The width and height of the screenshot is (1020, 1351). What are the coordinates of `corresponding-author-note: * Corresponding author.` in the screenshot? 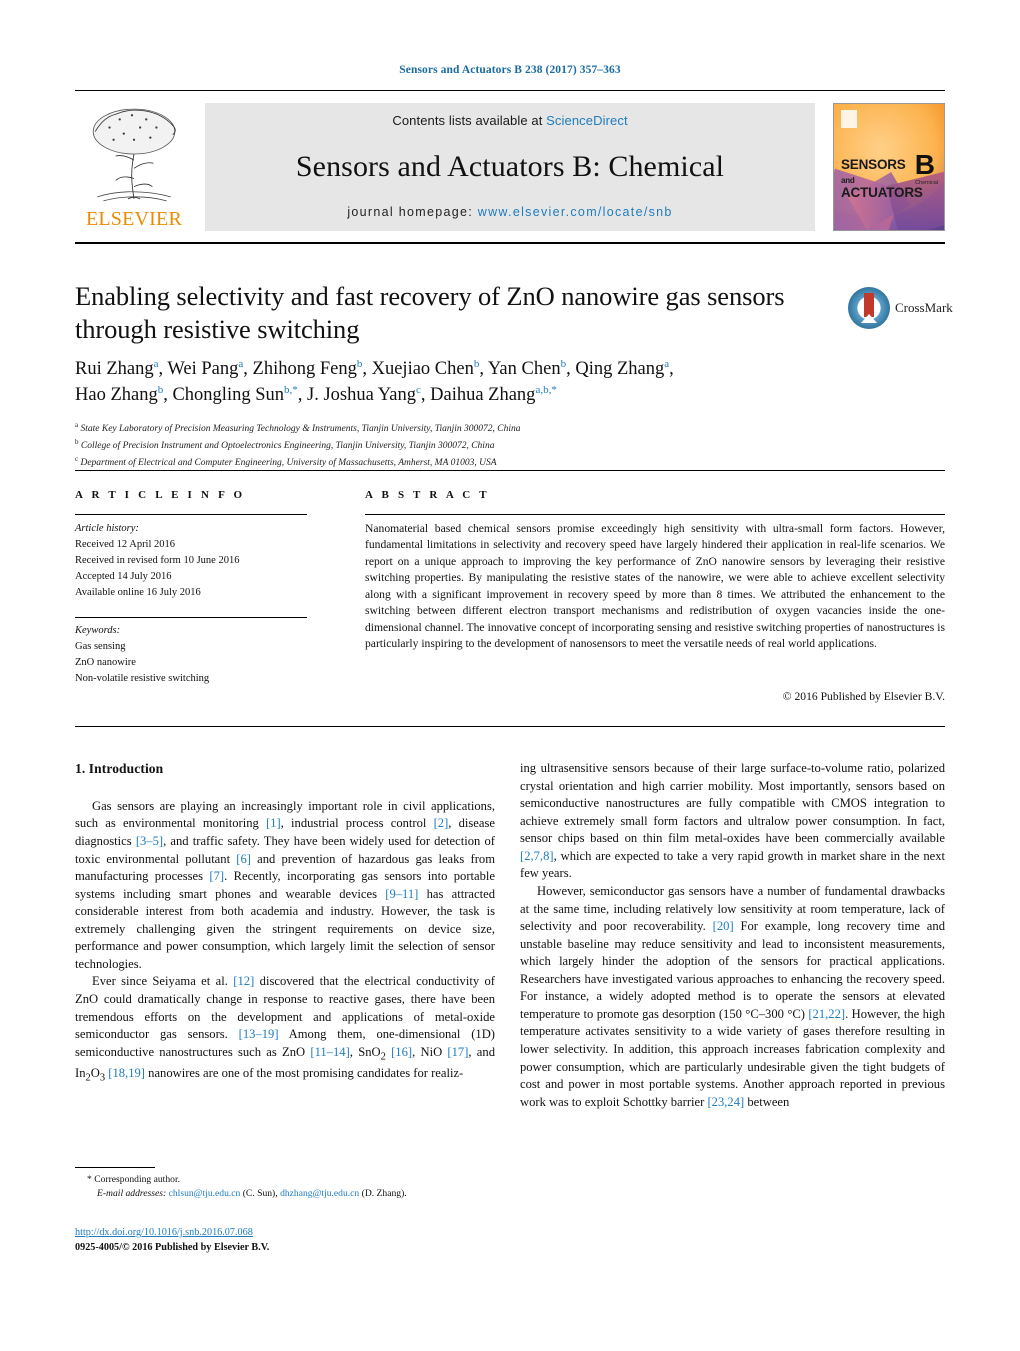 It's located at (285, 1180).